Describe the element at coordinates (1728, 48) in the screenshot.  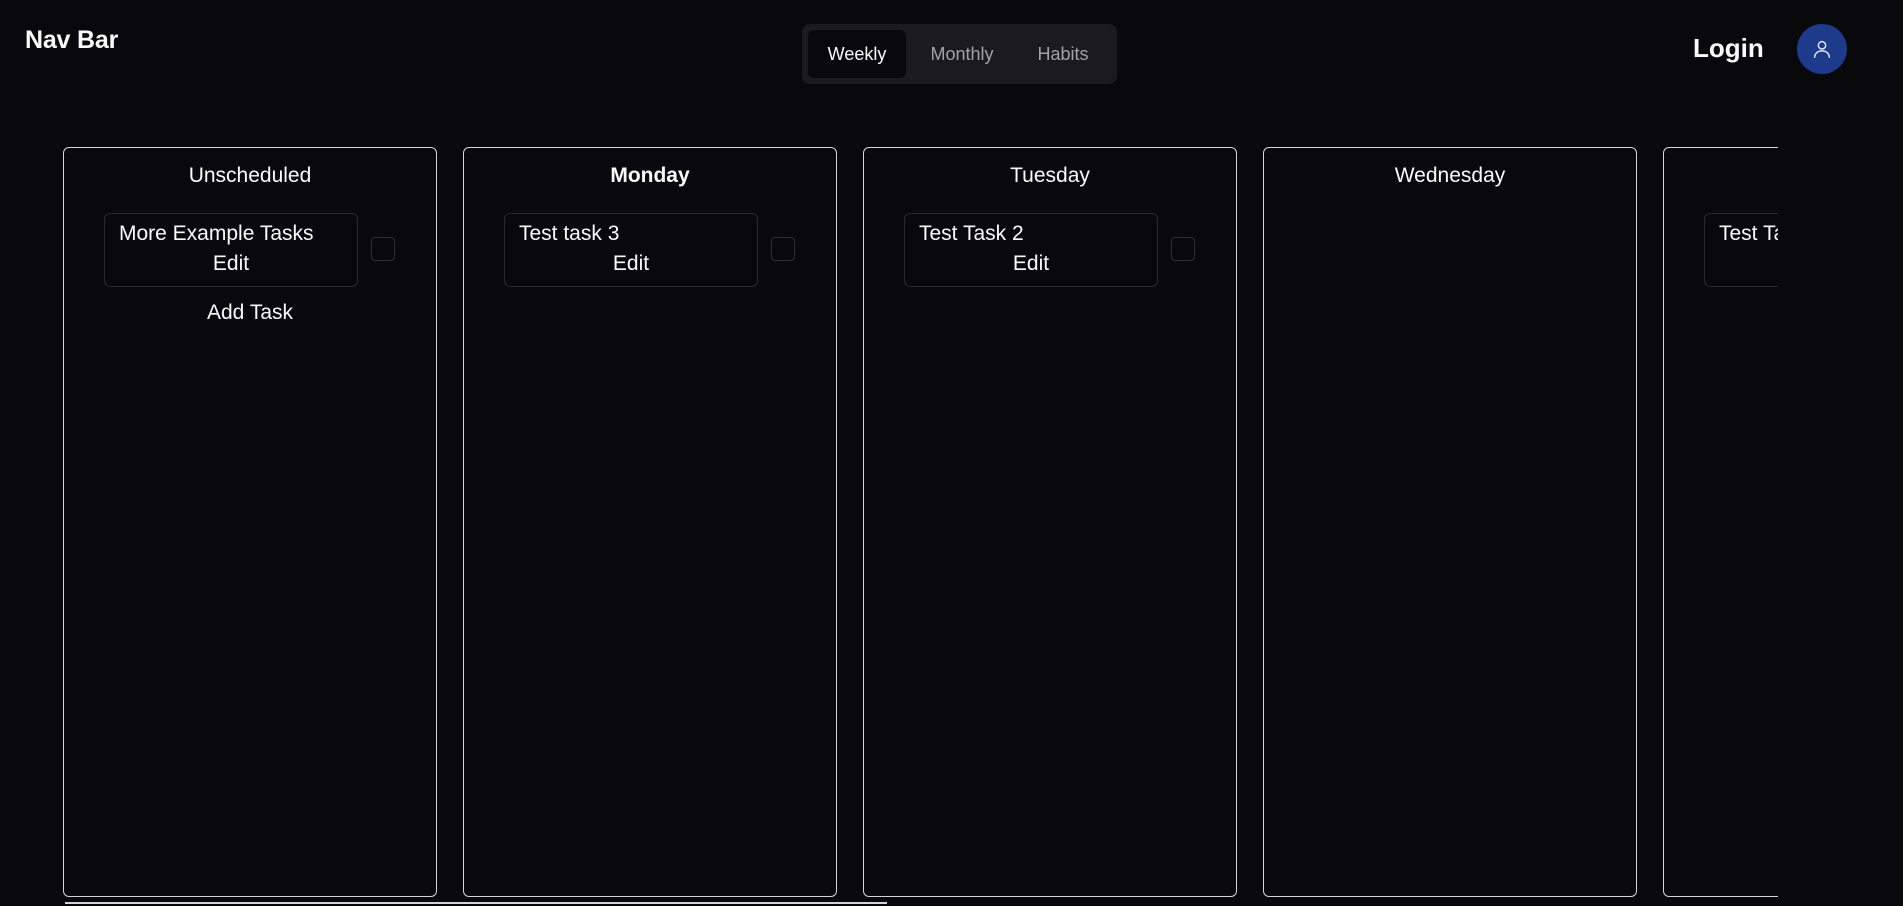
I see `login-button: Login` at that location.